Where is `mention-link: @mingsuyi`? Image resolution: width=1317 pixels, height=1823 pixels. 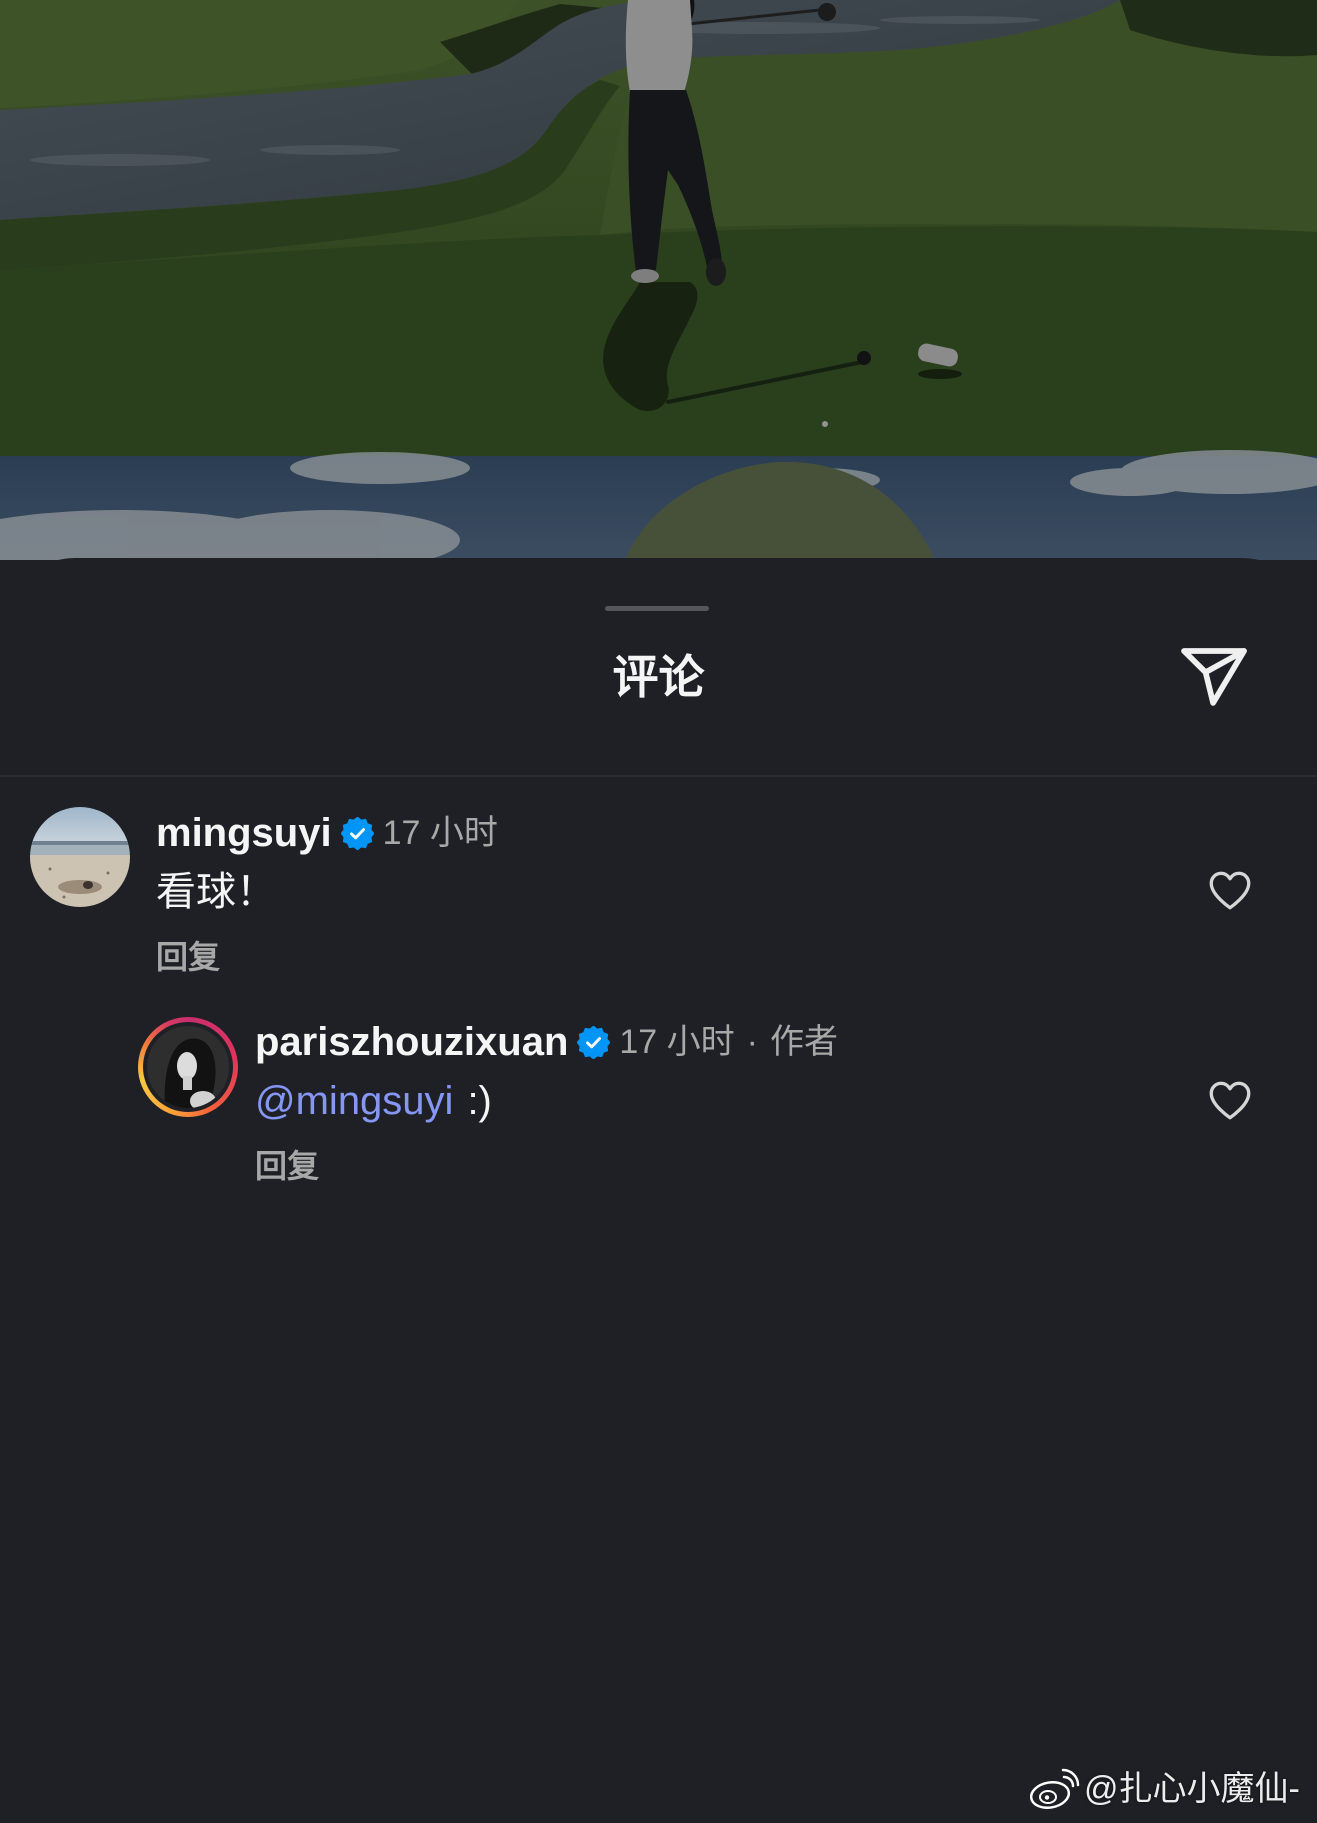 mention-link: @mingsuyi is located at coordinates (354, 1101).